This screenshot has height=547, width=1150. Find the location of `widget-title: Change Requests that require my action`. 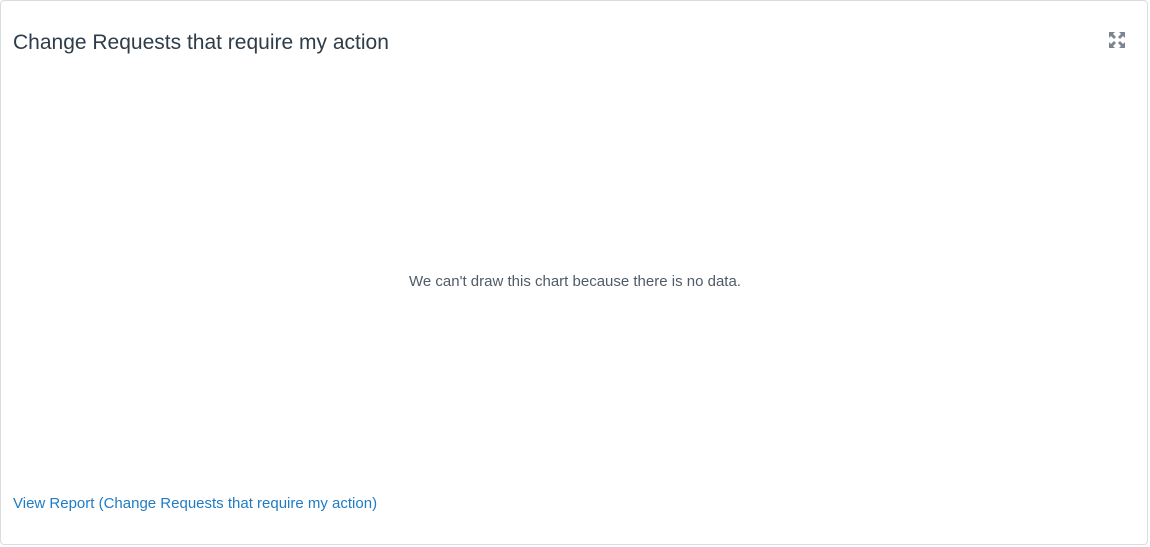

widget-title: Change Requests that require my action is located at coordinates (201, 42).